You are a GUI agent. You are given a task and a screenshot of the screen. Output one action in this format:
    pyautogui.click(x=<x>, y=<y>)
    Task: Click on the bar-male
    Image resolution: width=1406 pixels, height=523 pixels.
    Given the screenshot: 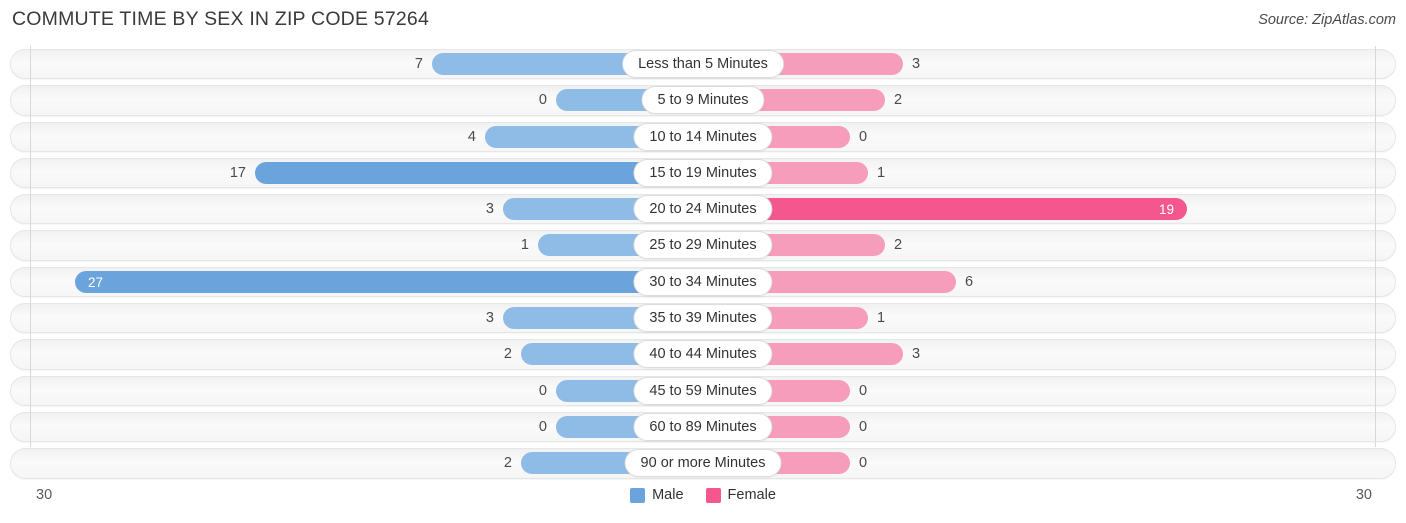 What is the action you would take?
    pyautogui.click(x=389, y=281)
    